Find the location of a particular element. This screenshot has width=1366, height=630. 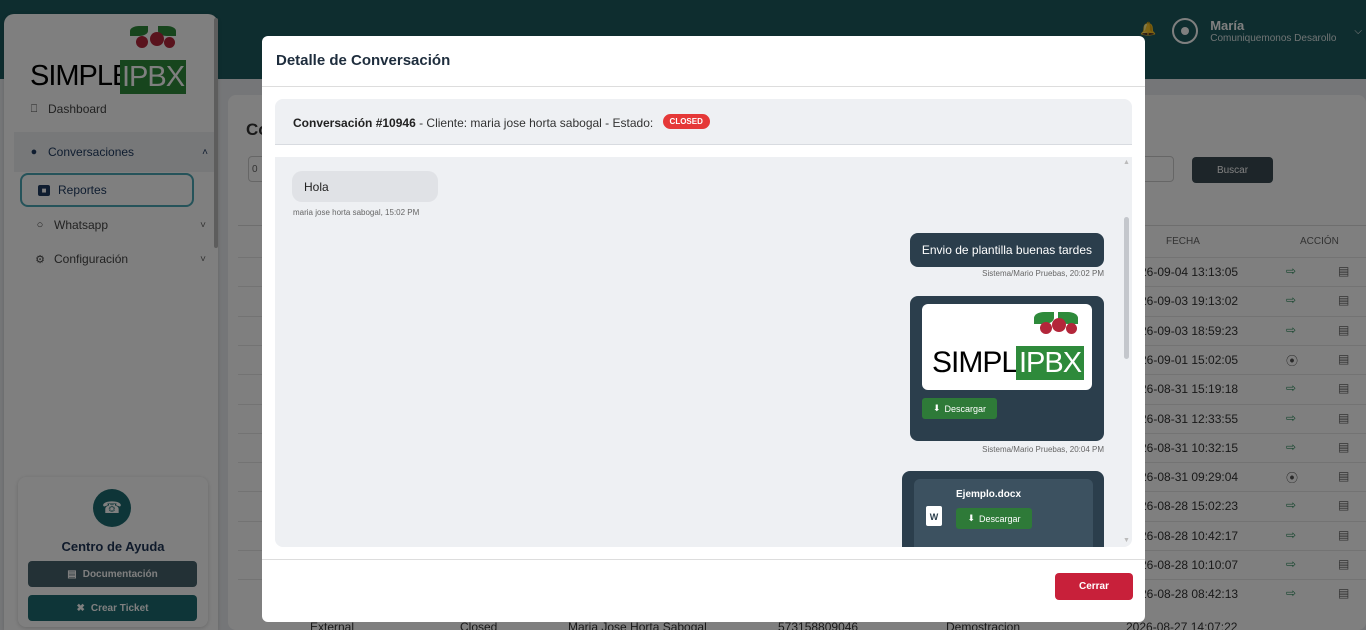

outgoing-image-message: SIMPLE IPBX ⬇ Descargar is located at coordinates (1007, 368).